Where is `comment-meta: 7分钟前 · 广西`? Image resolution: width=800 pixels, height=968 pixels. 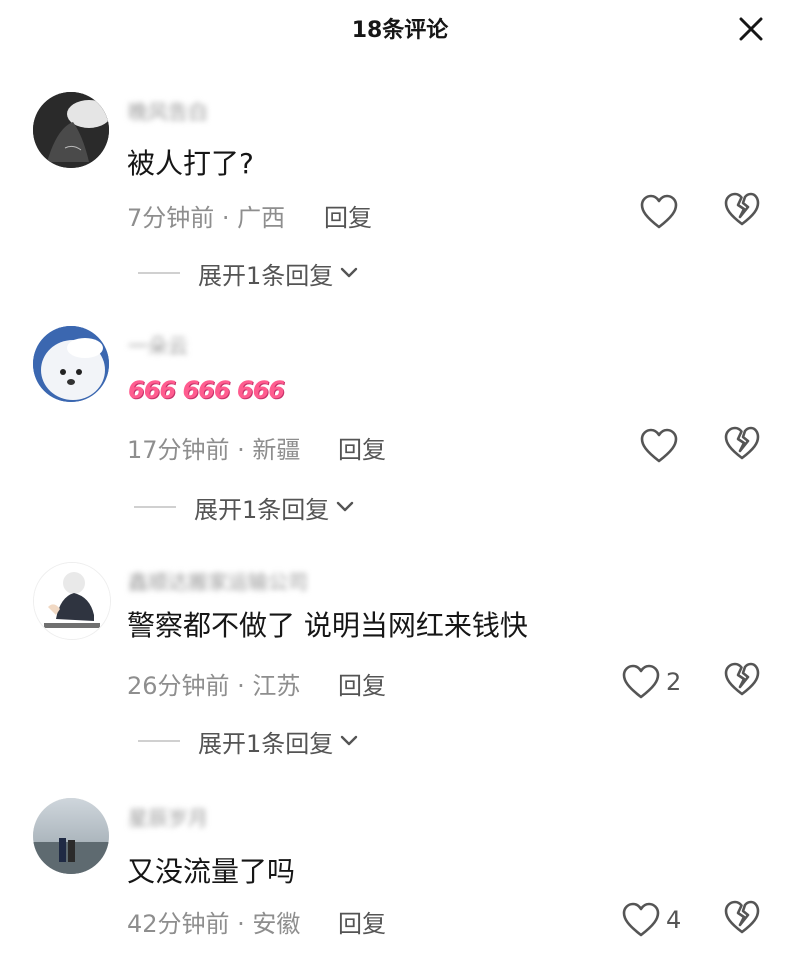 comment-meta: 7分钟前 · 广西 is located at coordinates (206, 218).